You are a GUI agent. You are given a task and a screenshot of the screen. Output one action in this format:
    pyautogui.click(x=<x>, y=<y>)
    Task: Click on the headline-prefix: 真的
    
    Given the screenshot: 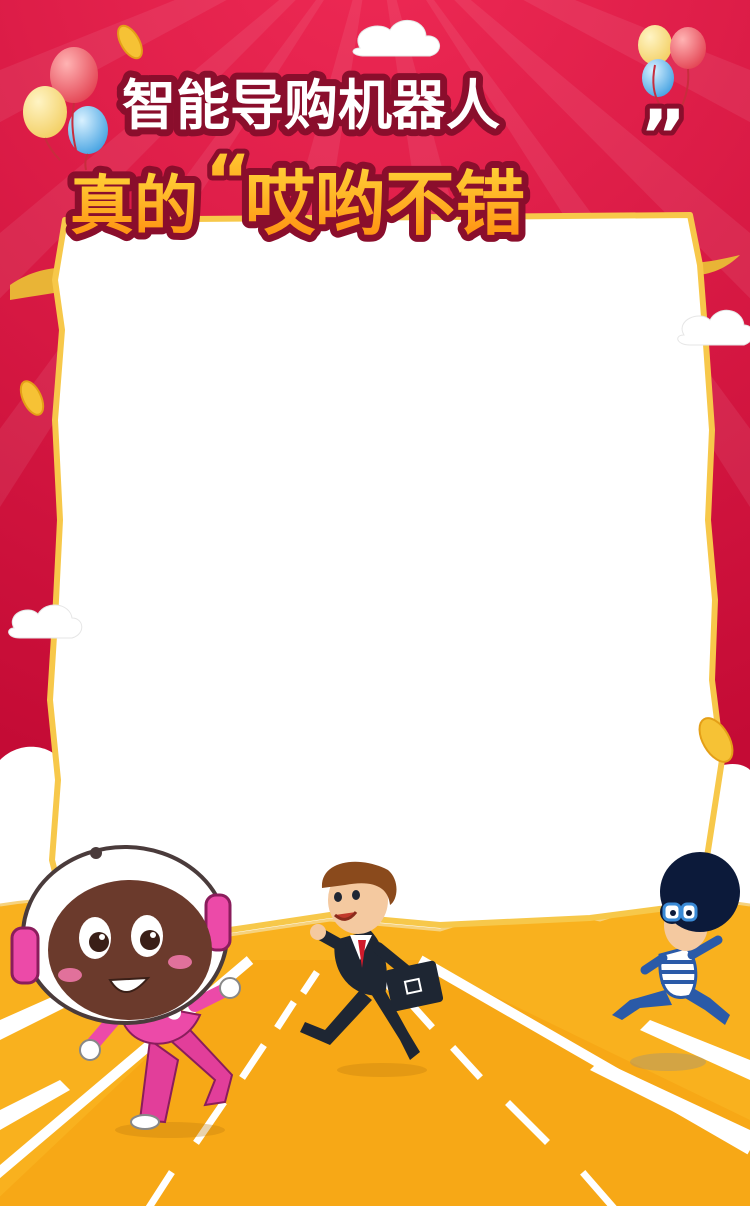 What is the action you would take?
    pyautogui.click(x=134, y=207)
    